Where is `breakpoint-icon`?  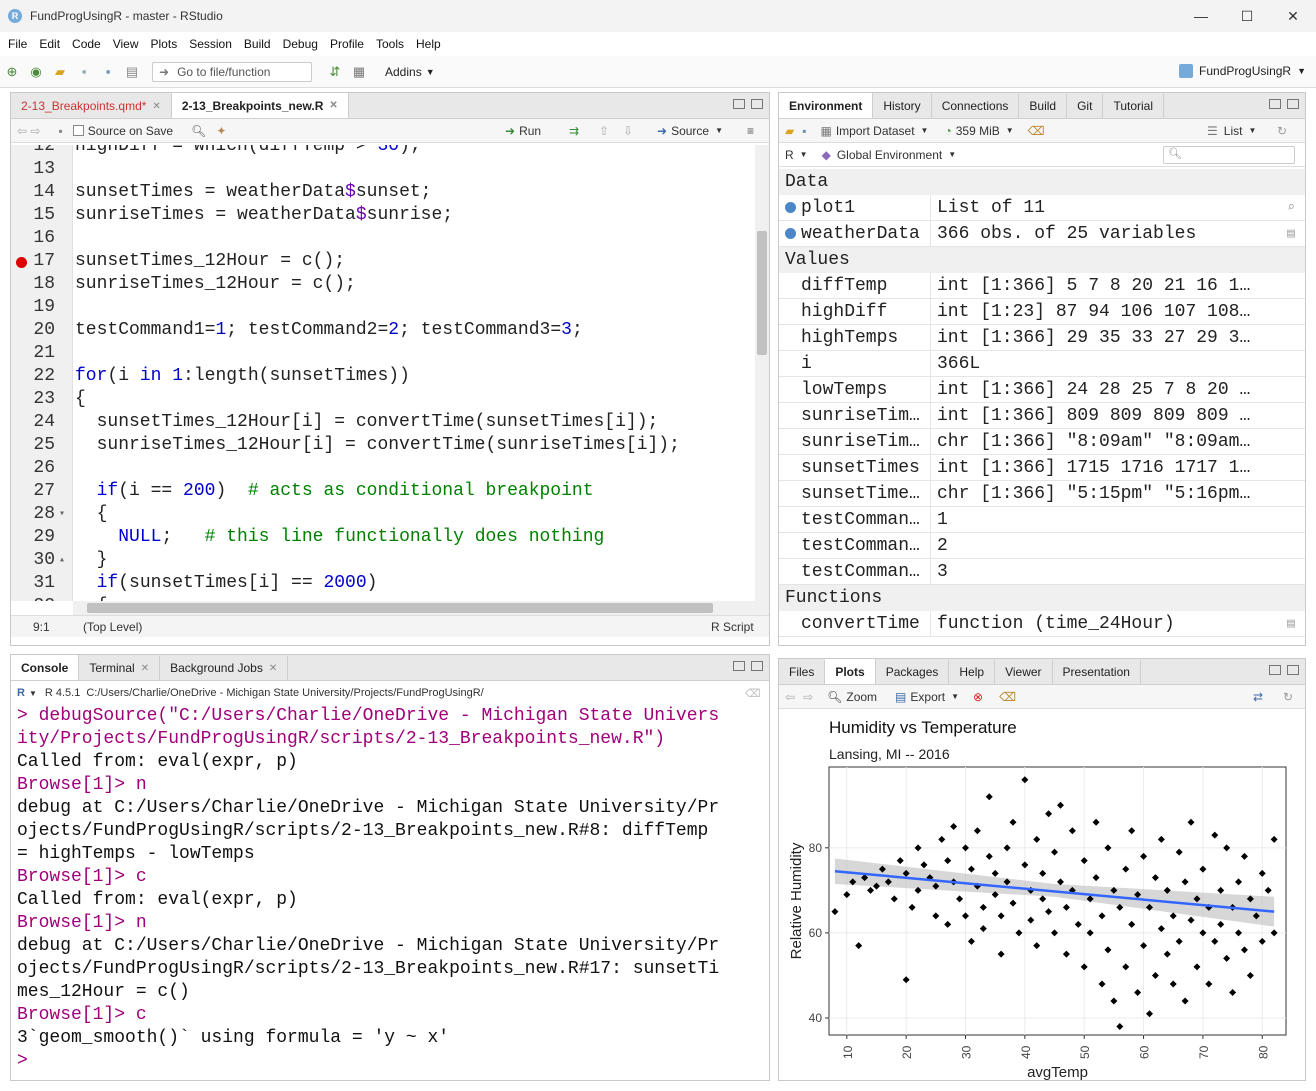
breakpoint-icon is located at coordinates (21, 262).